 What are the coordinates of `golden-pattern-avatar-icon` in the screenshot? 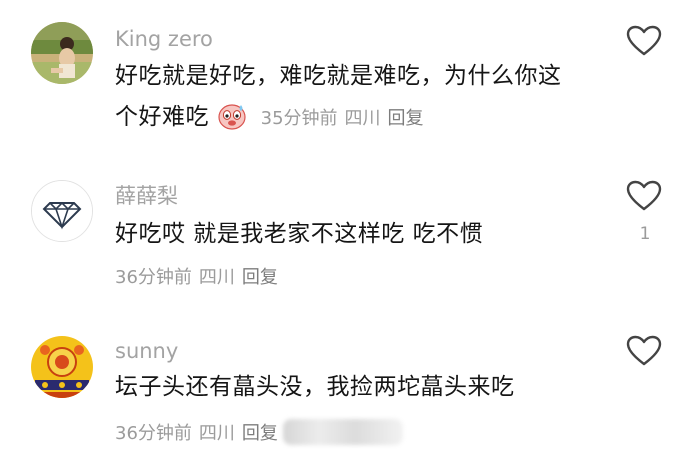 It's located at (62, 367).